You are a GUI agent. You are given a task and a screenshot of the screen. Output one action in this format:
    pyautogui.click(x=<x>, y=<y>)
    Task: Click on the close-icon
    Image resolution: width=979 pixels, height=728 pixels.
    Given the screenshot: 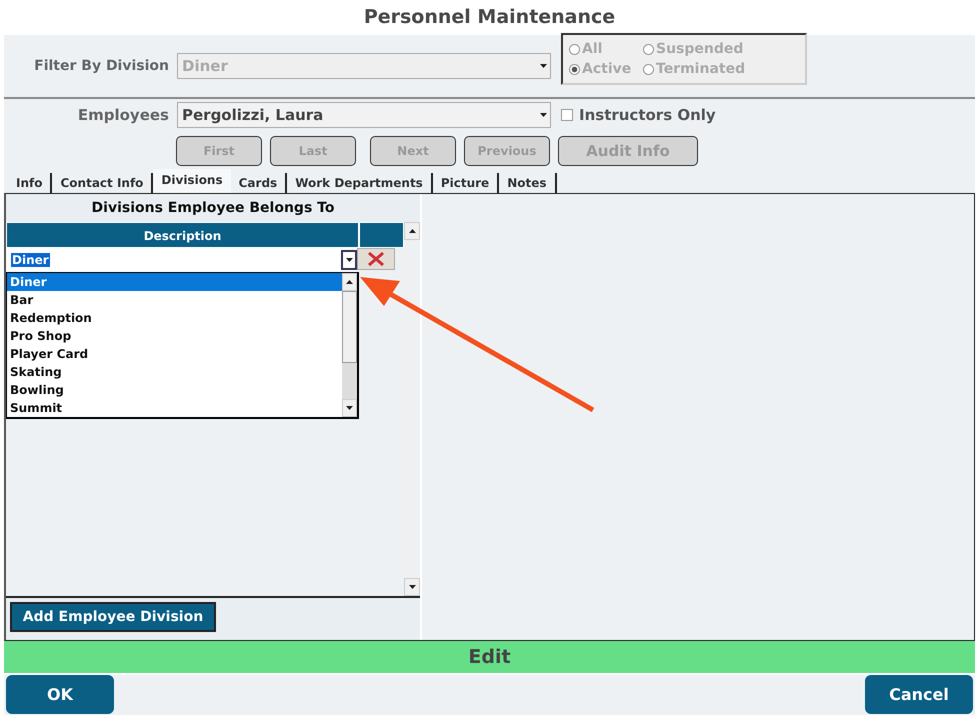 What is the action you would take?
    pyautogui.click(x=376, y=259)
    